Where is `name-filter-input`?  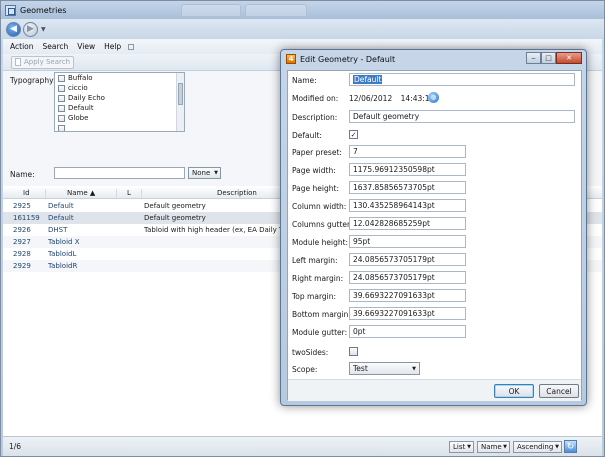
name-filter-input is located at coordinates (119, 173).